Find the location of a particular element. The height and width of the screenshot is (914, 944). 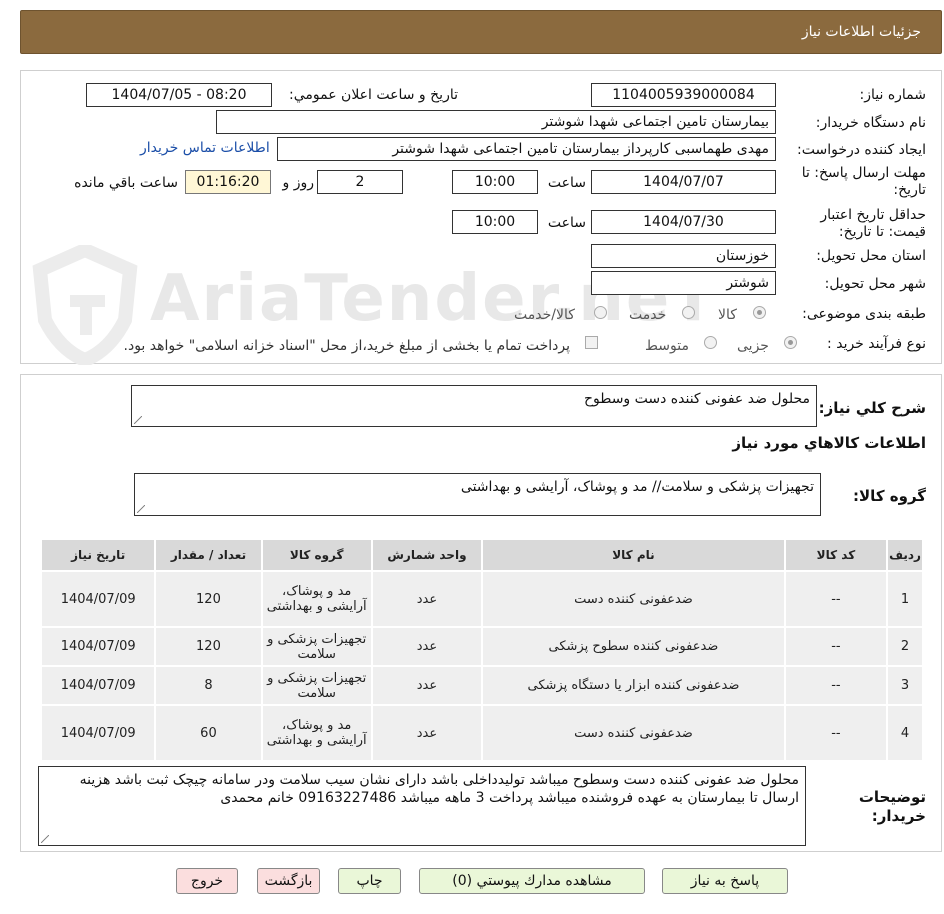

reply-button: پاسخ به نیاز is located at coordinates (725, 881).